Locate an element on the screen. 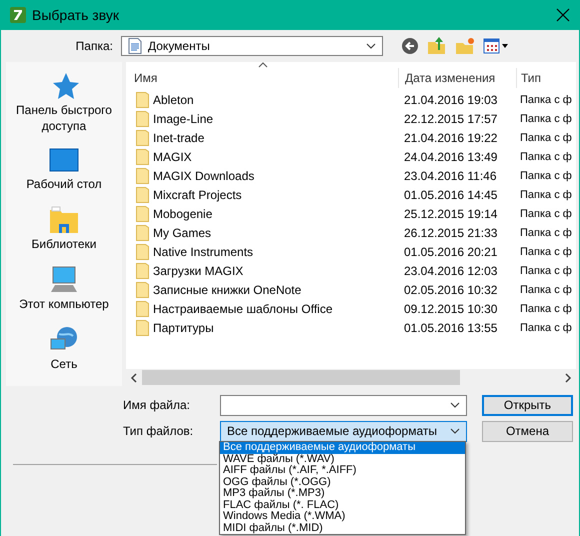 Image resolution: width=580 pixels, height=536 pixels. column-header: Дата изменения is located at coordinates (457, 78).